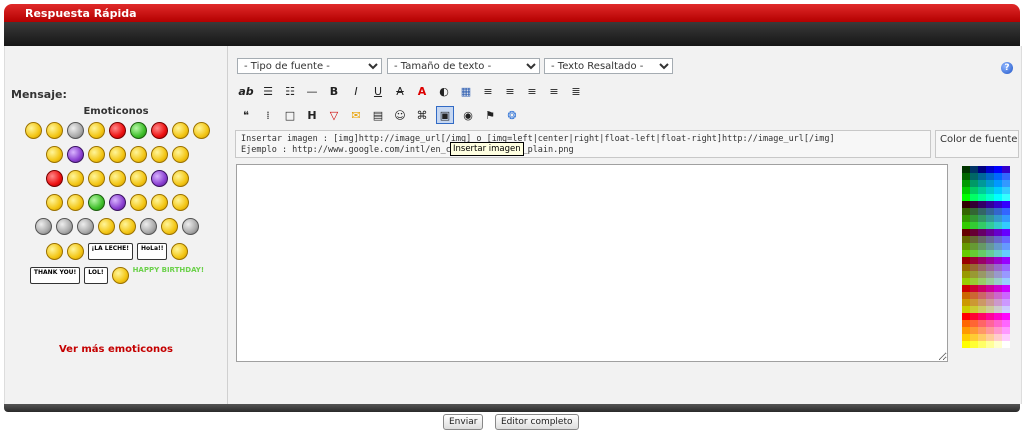  What do you see at coordinates (117, 178) in the screenshot?
I see `glance-emoticon` at bounding box center [117, 178].